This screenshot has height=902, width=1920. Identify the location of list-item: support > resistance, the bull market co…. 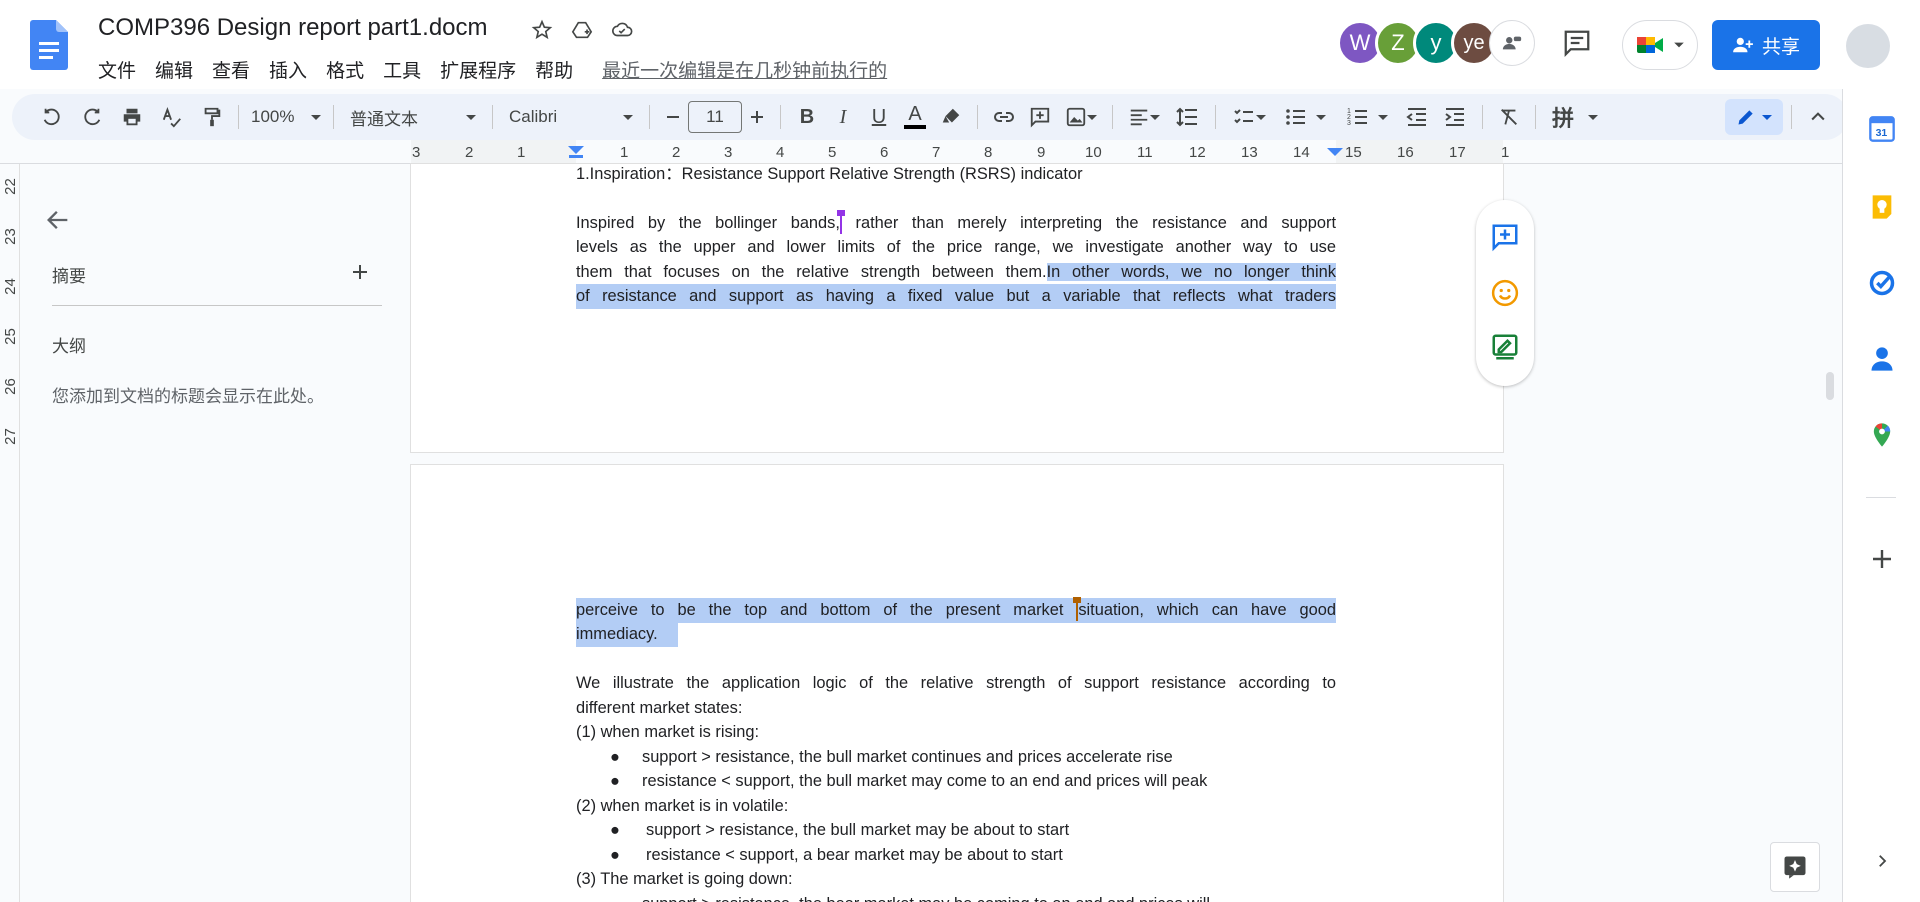
(907, 757).